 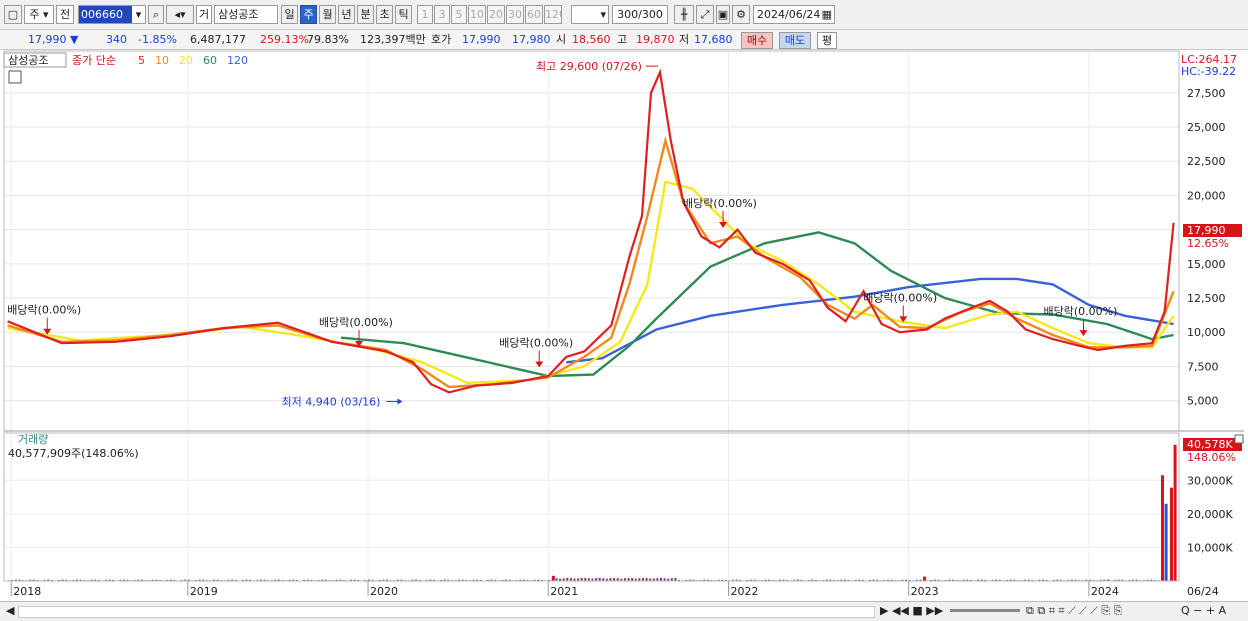 I want to click on period-tab-0: 일, so click(x=289, y=14).